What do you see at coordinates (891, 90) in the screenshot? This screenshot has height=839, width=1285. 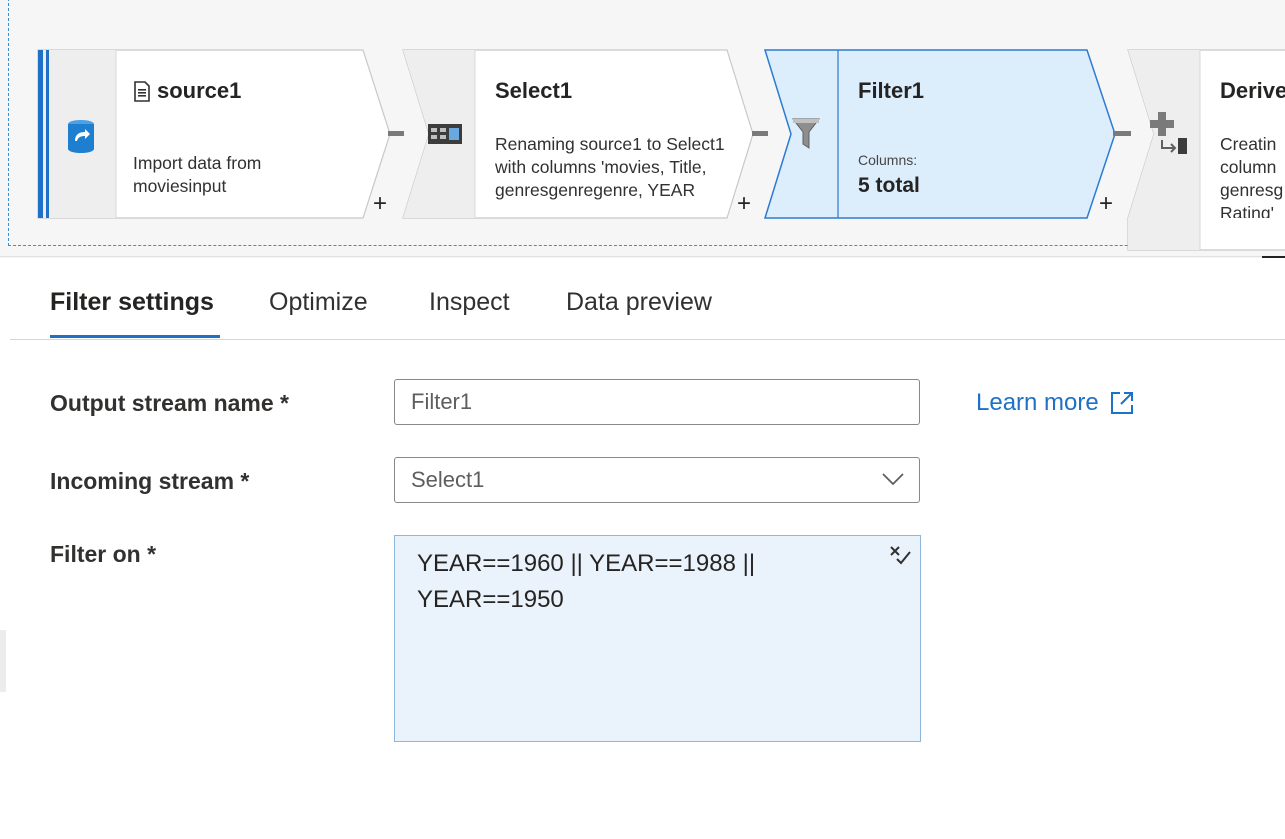 I see `node-title: Filter1` at bounding box center [891, 90].